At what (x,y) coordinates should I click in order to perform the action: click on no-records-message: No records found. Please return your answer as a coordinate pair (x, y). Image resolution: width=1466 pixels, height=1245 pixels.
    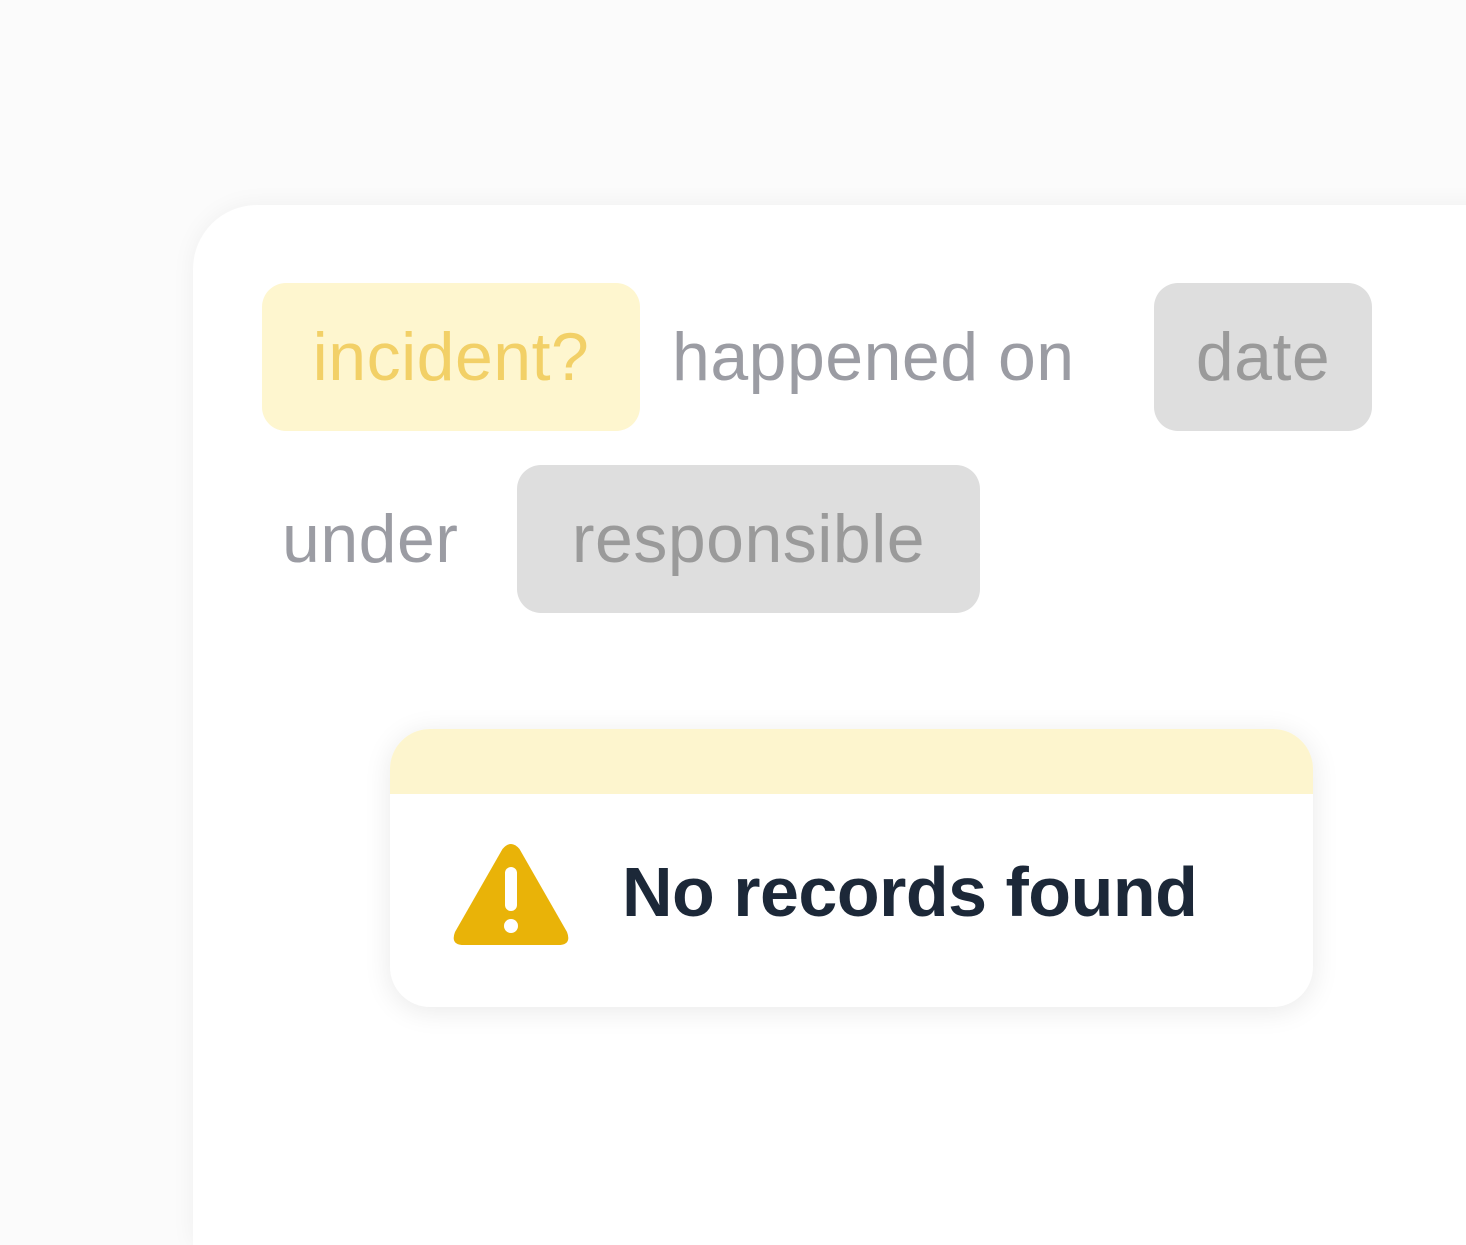
    Looking at the image, I should click on (910, 892).